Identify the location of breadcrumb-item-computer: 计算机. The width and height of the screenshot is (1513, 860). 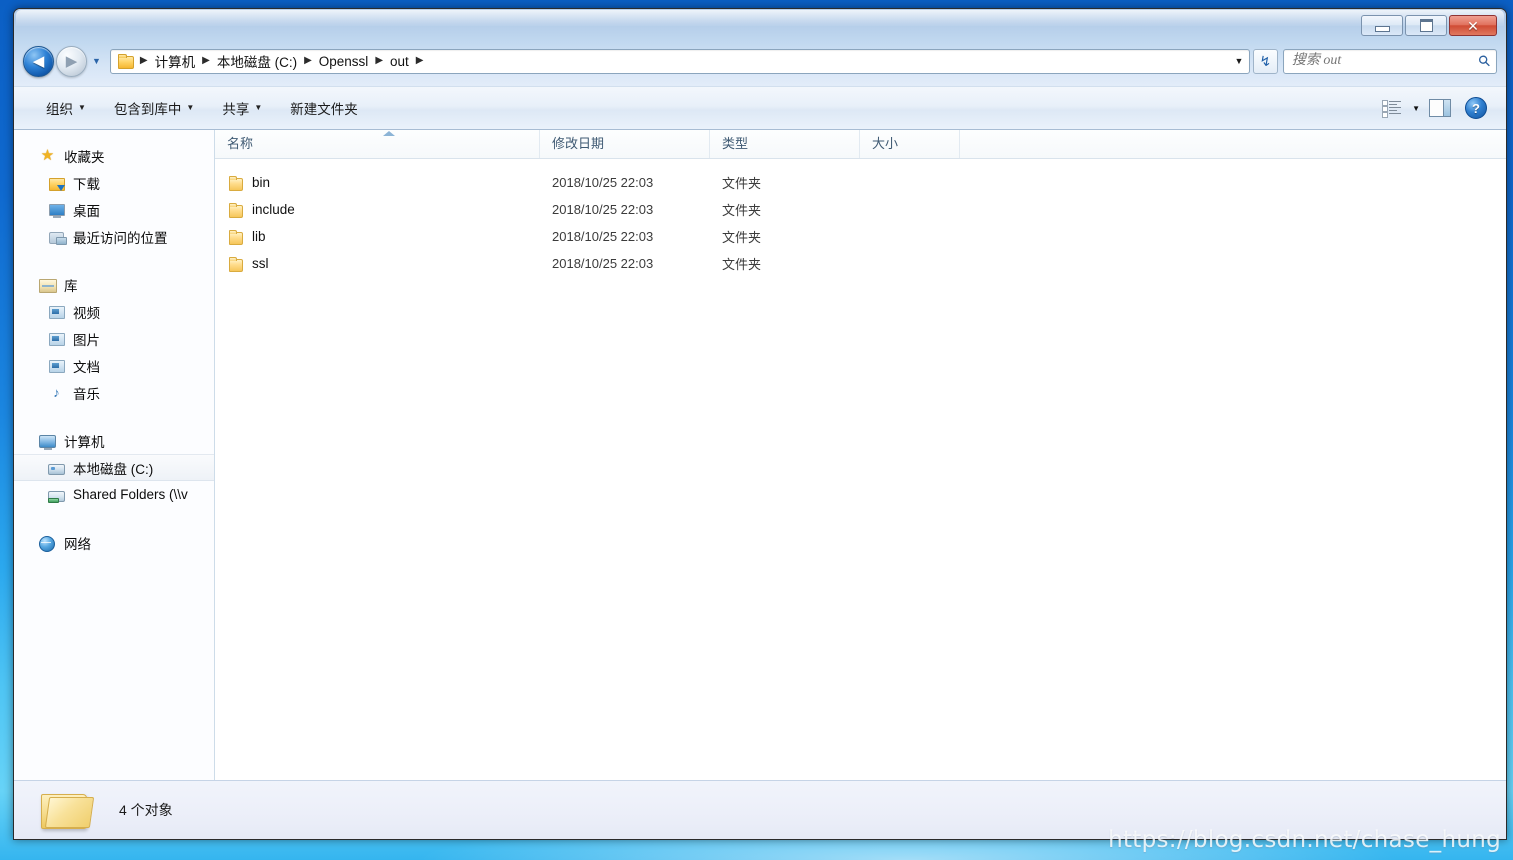
(175, 61).